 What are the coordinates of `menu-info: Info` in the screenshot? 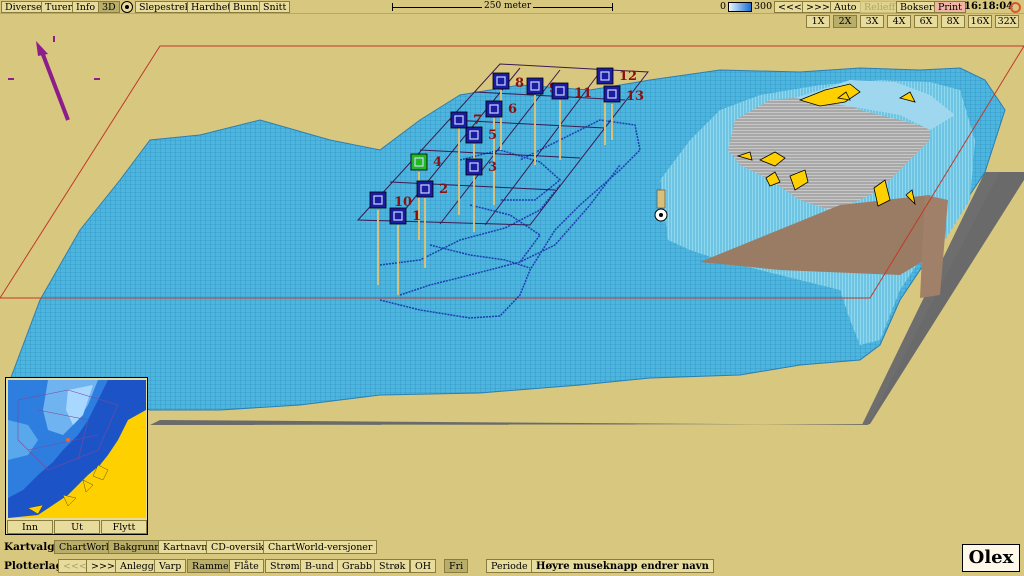 It's located at (86, 7).